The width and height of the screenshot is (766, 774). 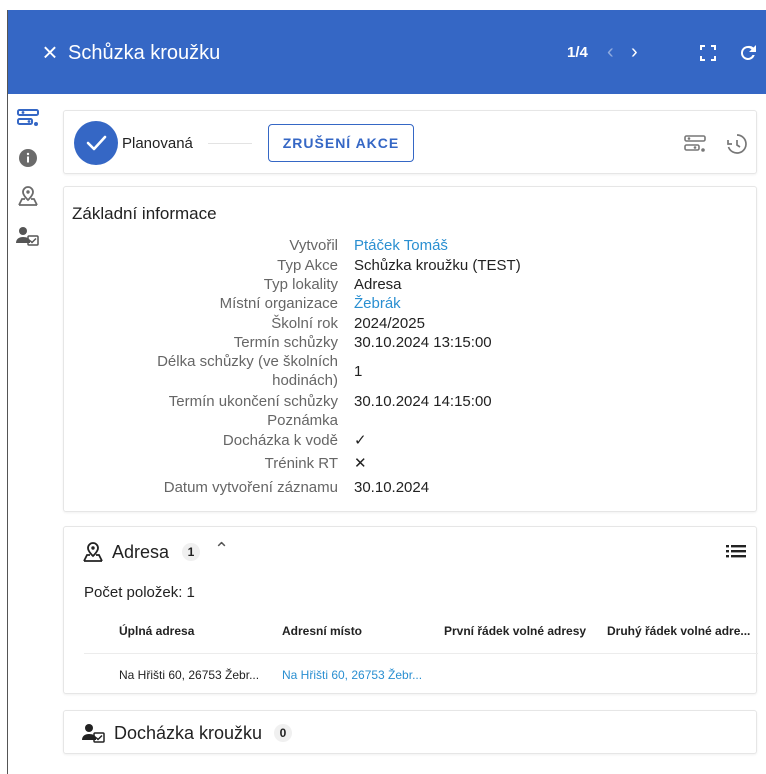 I want to click on count-badge: 1, so click(x=191, y=552).